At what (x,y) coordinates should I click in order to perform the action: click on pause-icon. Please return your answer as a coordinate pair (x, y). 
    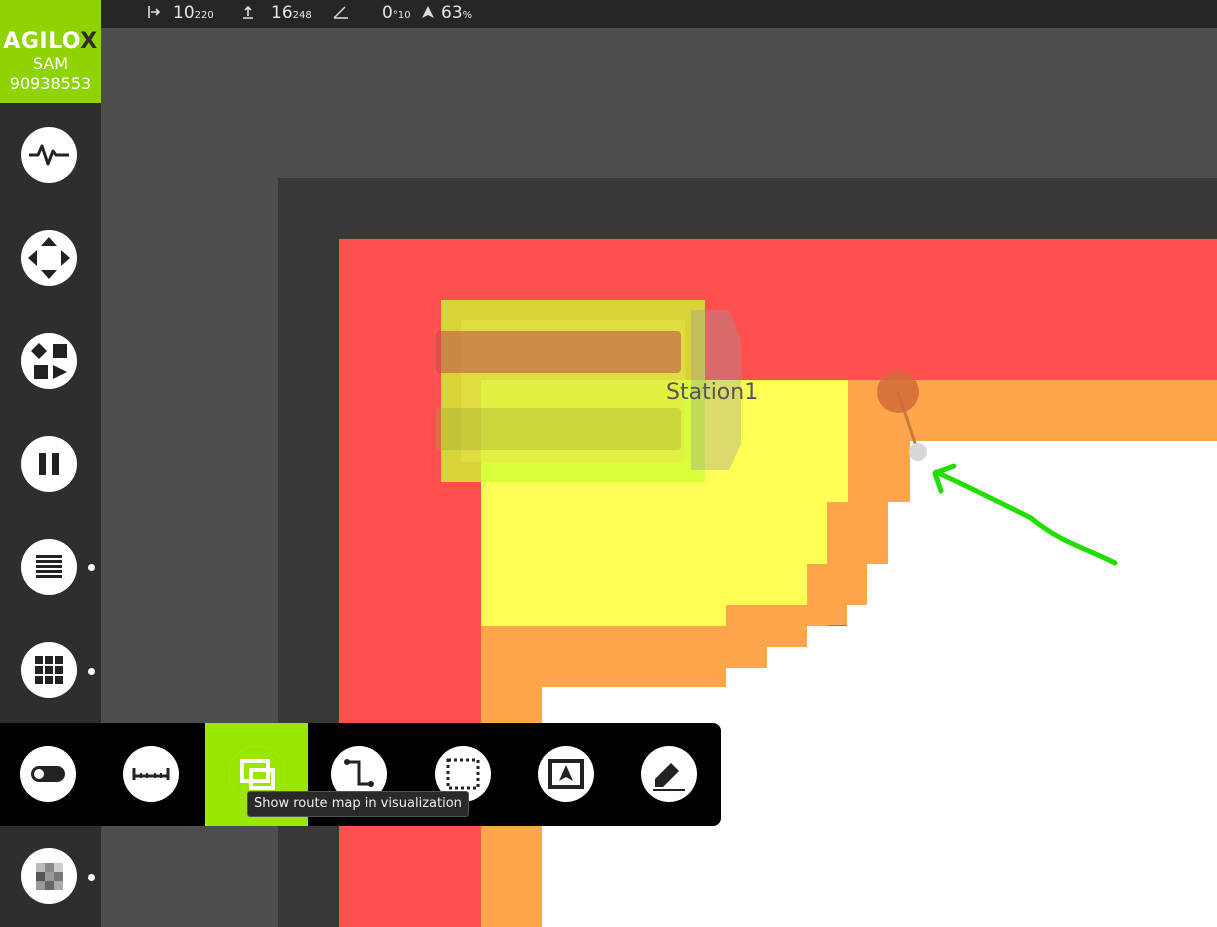
    Looking at the image, I should click on (49, 464).